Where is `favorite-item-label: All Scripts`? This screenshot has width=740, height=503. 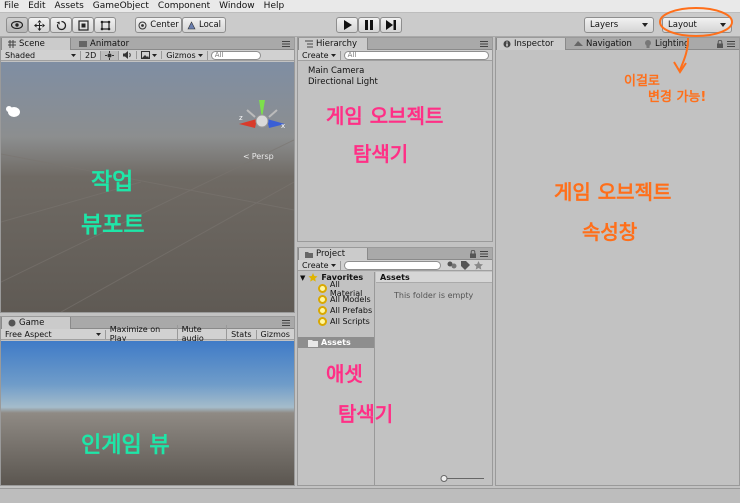 favorite-item-label: All Scripts is located at coordinates (350, 321).